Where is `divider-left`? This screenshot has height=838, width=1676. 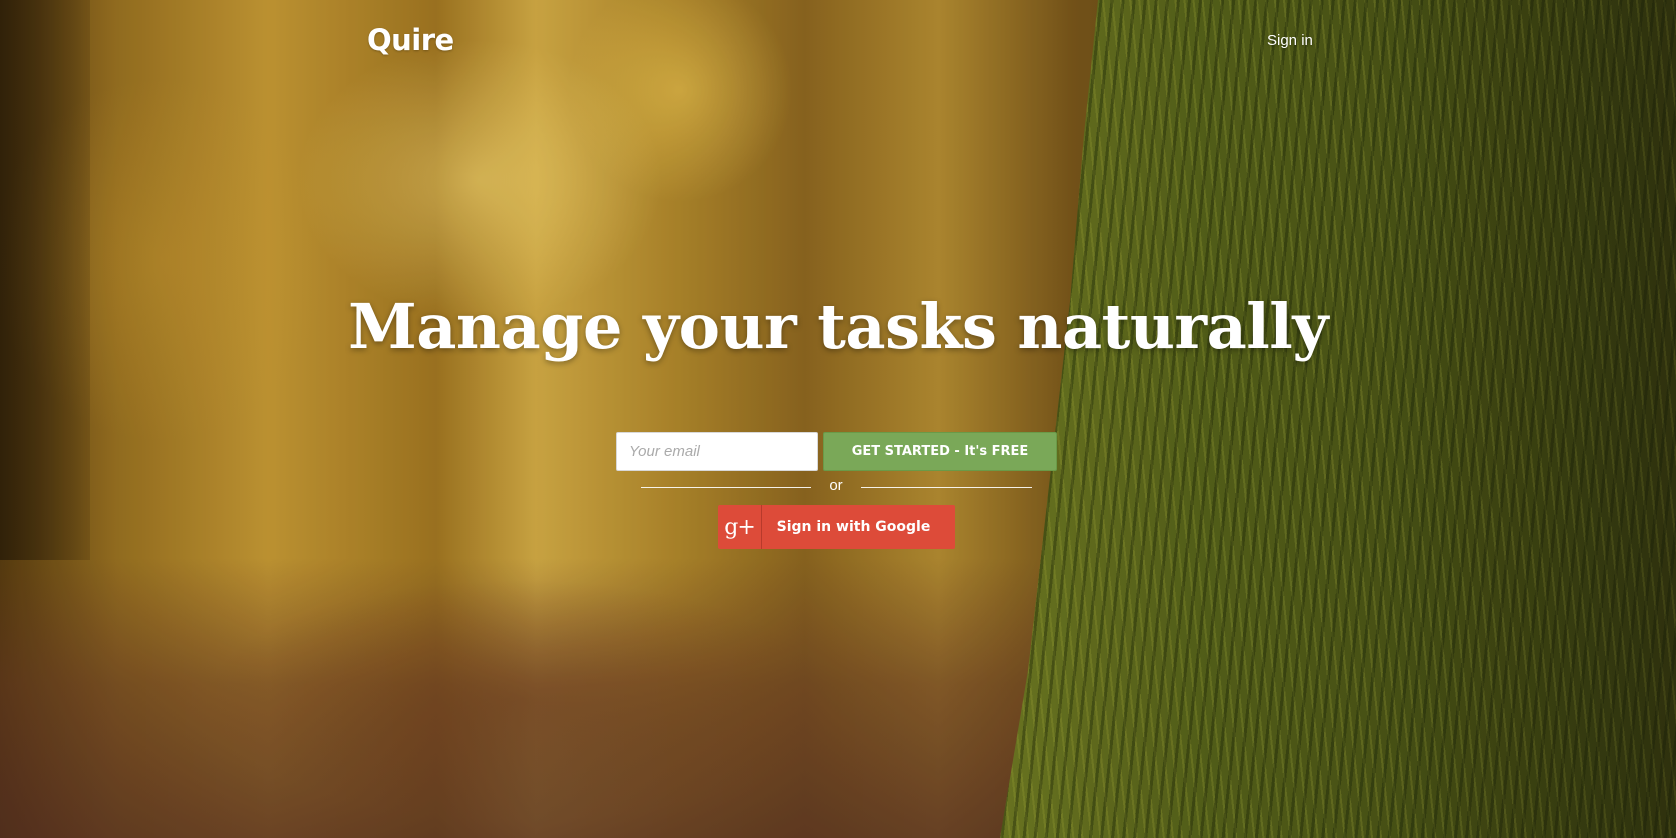
divider-left is located at coordinates (726, 487).